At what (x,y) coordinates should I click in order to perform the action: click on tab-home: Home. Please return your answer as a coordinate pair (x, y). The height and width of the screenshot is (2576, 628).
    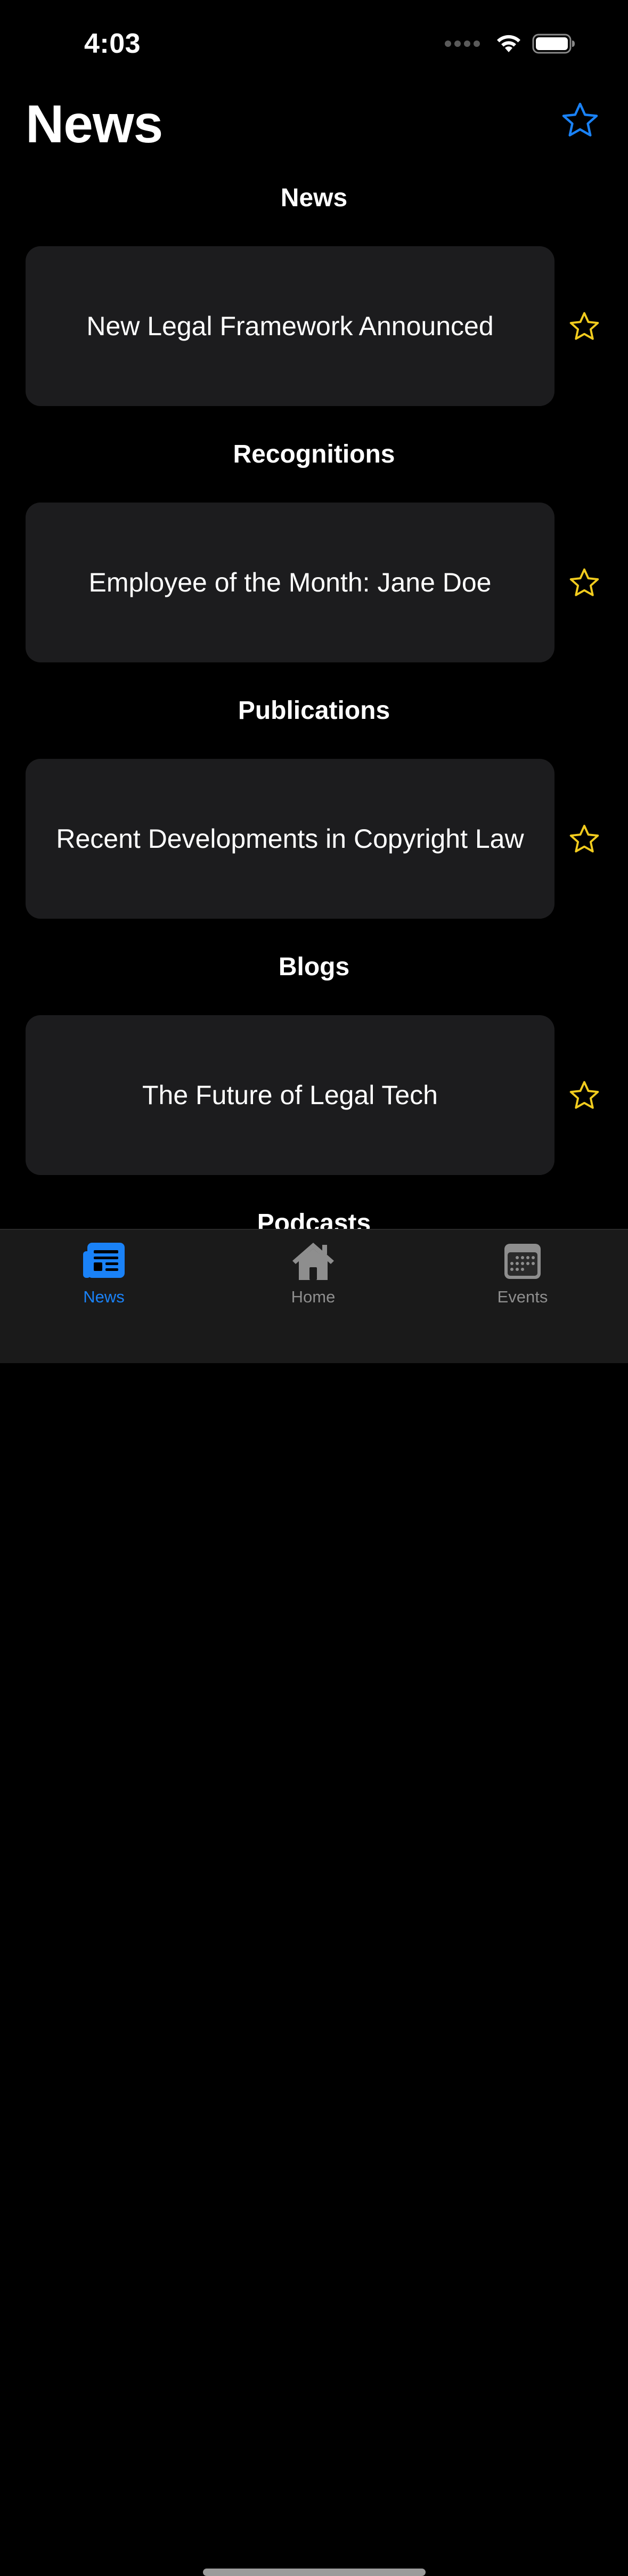
    Looking at the image, I should click on (313, 1280).